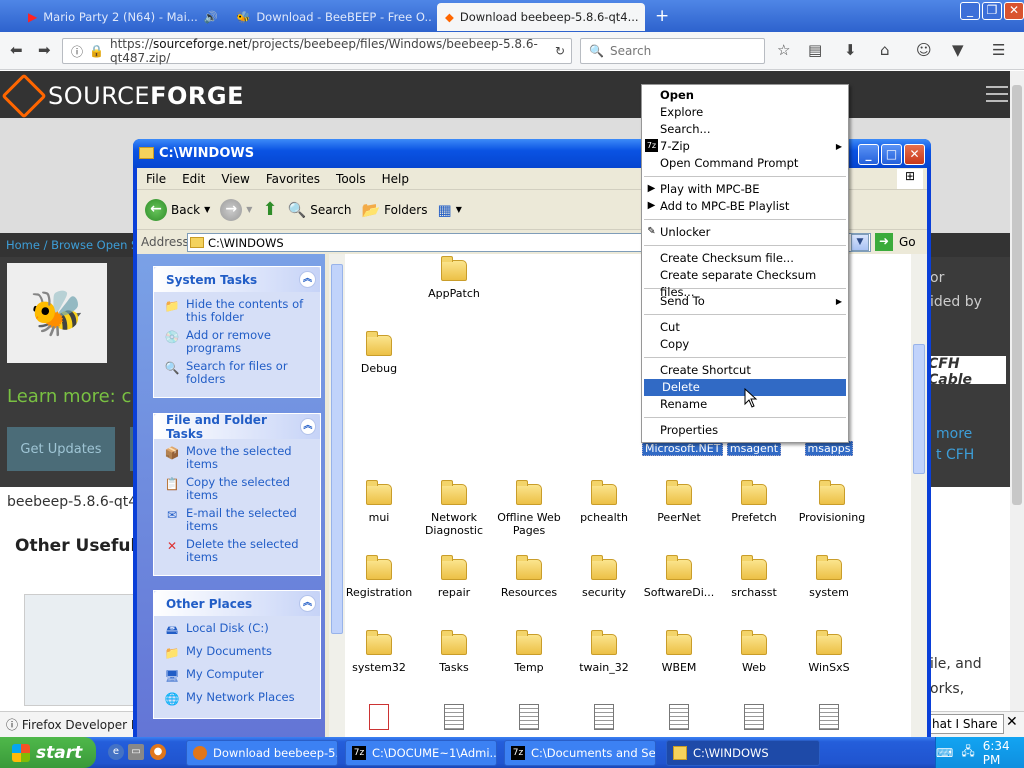  What do you see at coordinates (829, 577) in the screenshot?
I see `folder-item: system` at bounding box center [829, 577].